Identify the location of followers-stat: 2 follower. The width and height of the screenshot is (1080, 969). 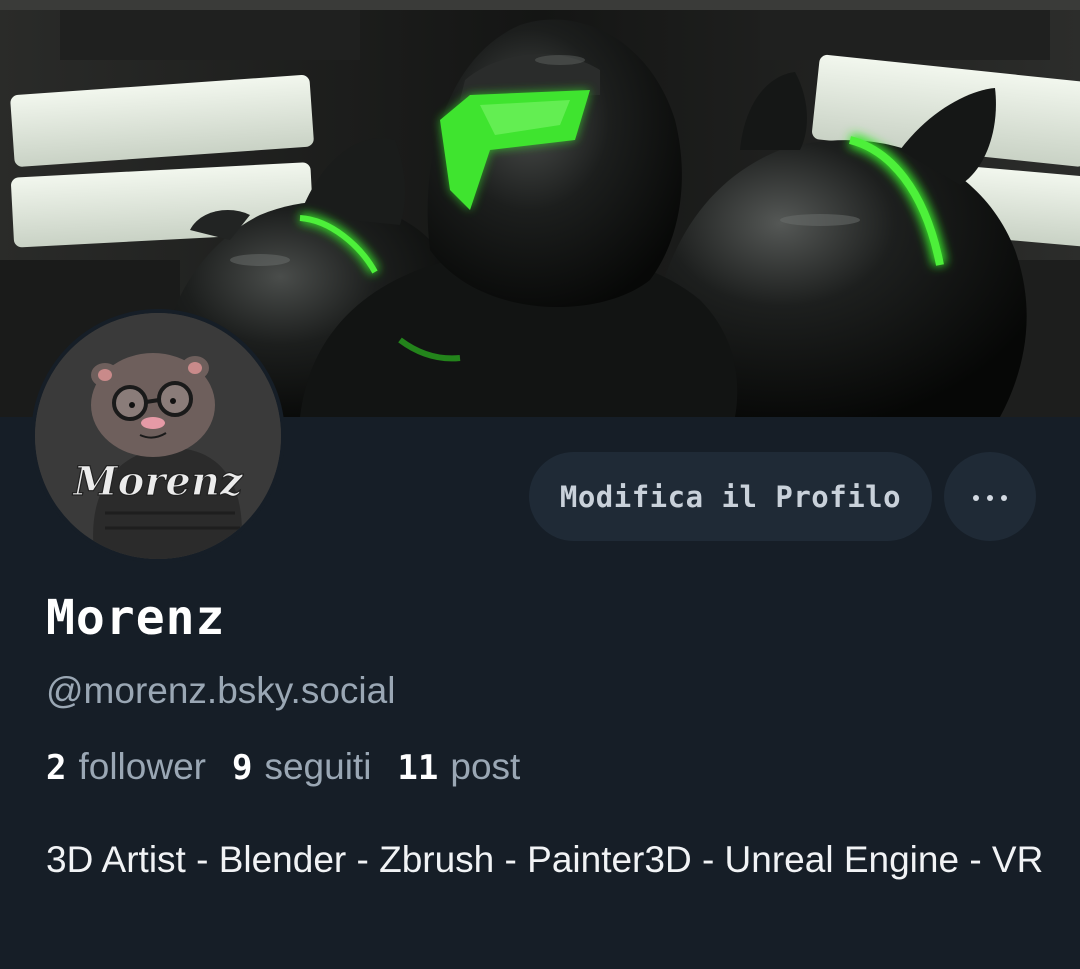
(126, 767).